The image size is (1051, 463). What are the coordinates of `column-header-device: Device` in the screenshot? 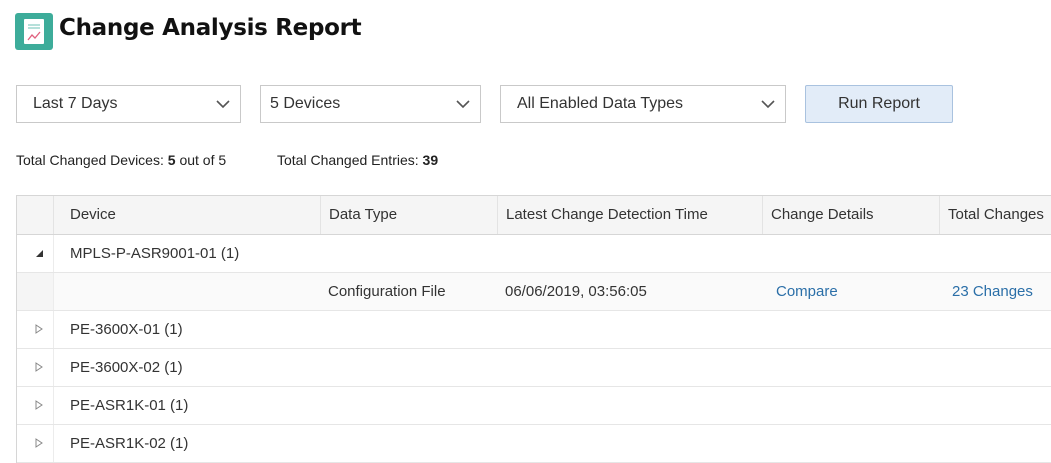 It's located at (89, 215).